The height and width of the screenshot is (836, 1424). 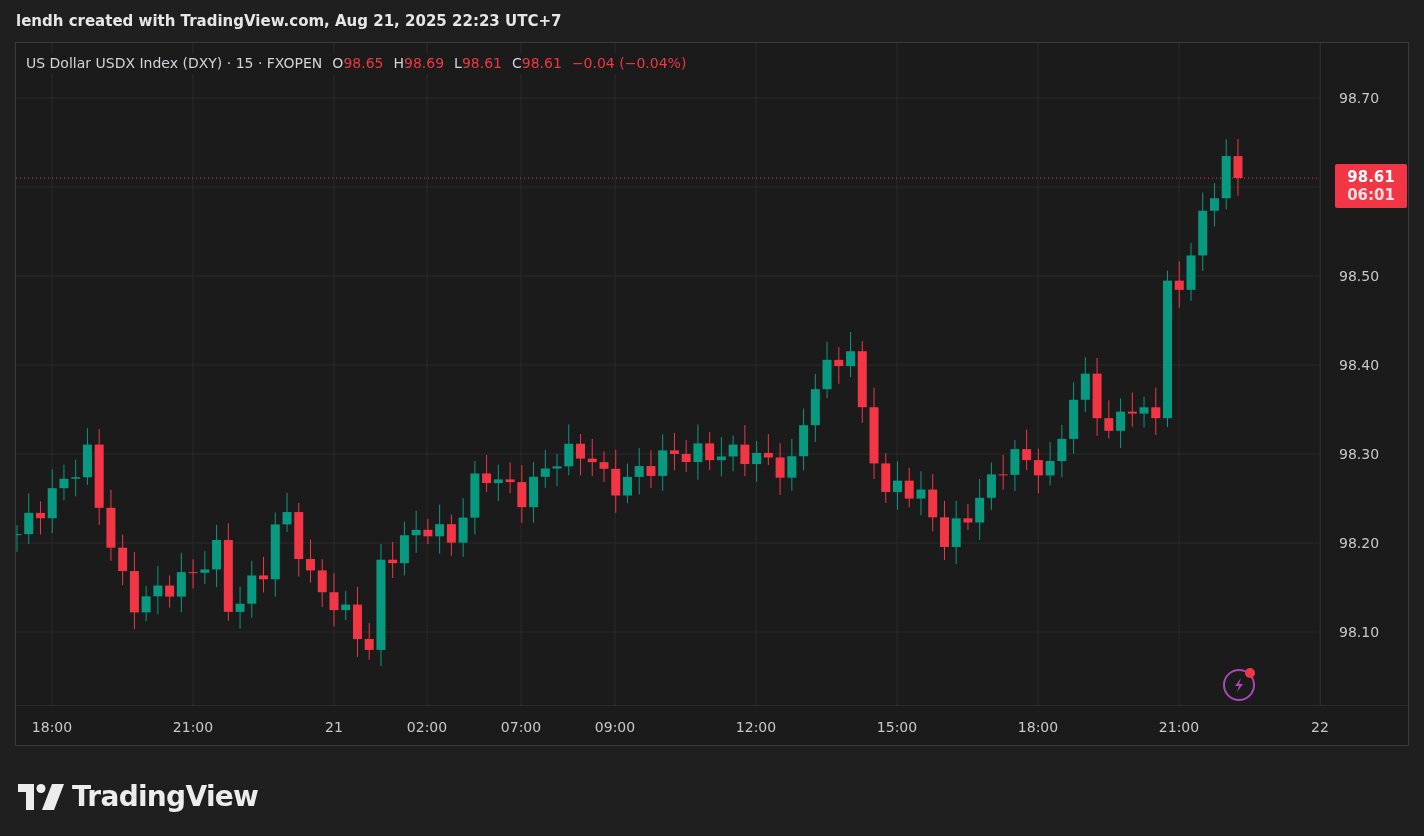 I want to click on ohlc-value: L98.61, so click(x=478, y=63).